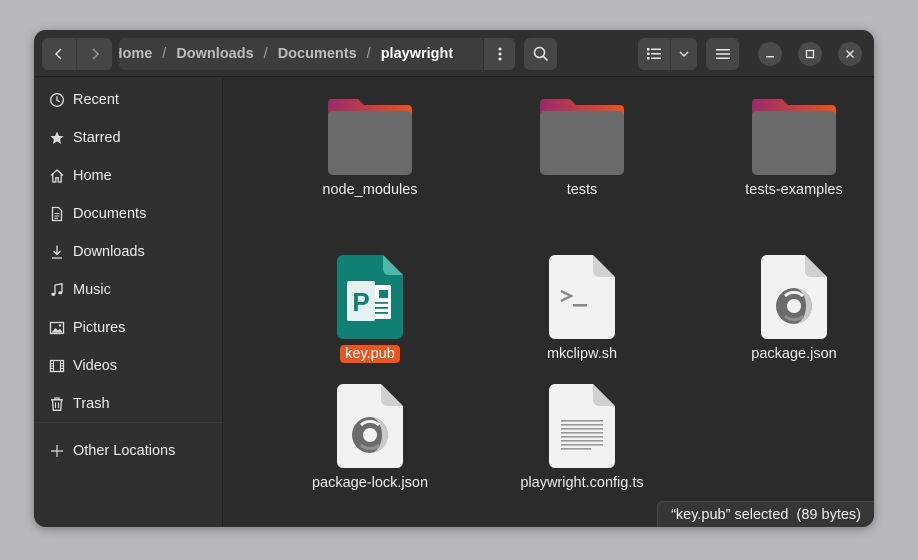  I want to click on minimize-button, so click(770, 54).